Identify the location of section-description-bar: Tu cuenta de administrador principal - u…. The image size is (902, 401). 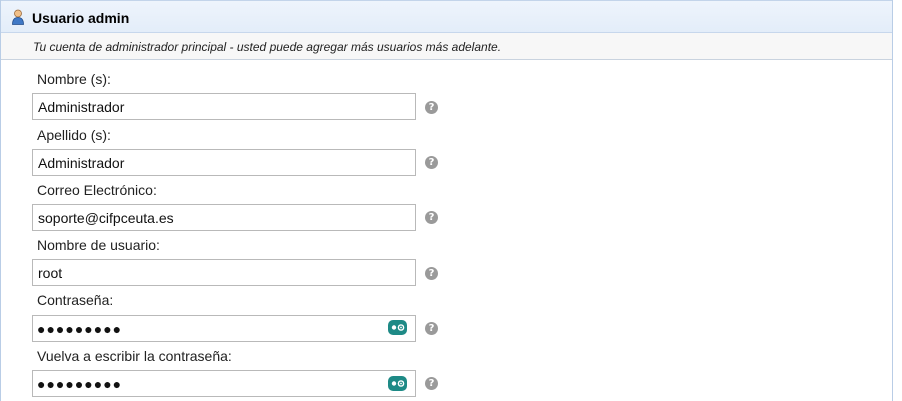
(446, 46).